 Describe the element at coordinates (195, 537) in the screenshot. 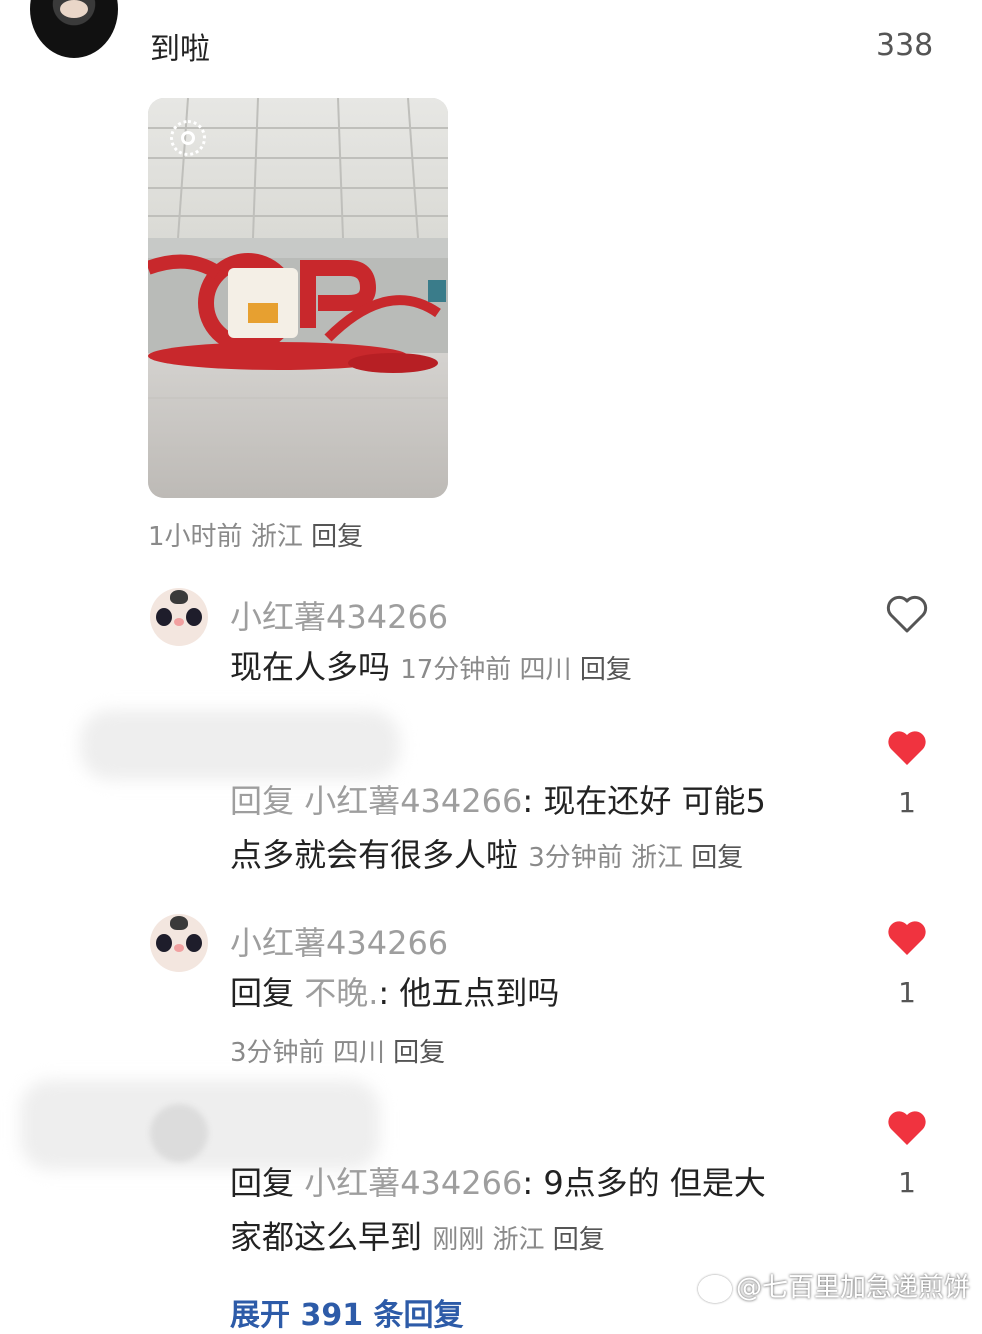

I see `comment-time: 1小时前` at that location.